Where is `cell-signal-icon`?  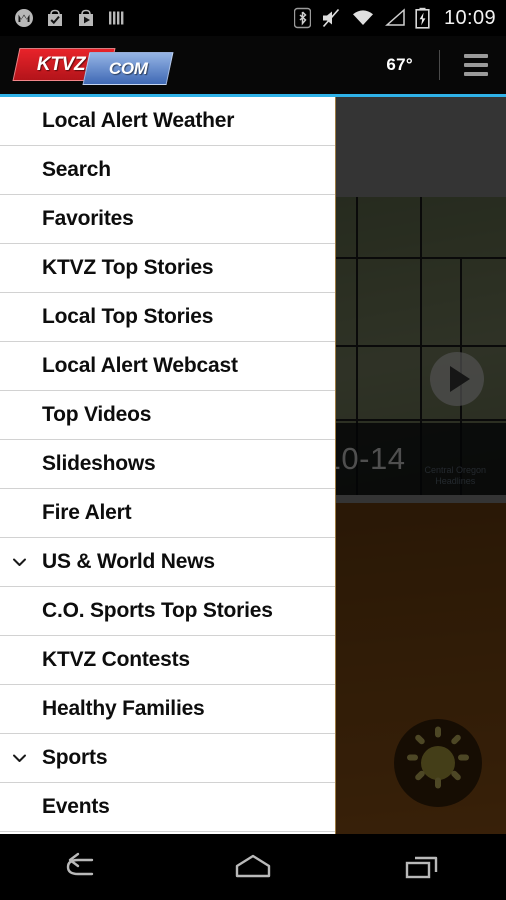 cell-signal-icon is located at coordinates (394, 17).